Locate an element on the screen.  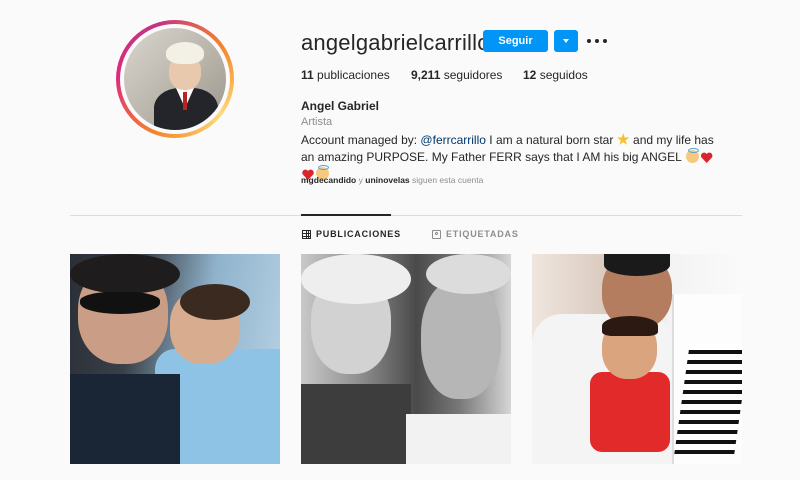
posts-count: 11 publicaciones is located at coordinates (345, 75).